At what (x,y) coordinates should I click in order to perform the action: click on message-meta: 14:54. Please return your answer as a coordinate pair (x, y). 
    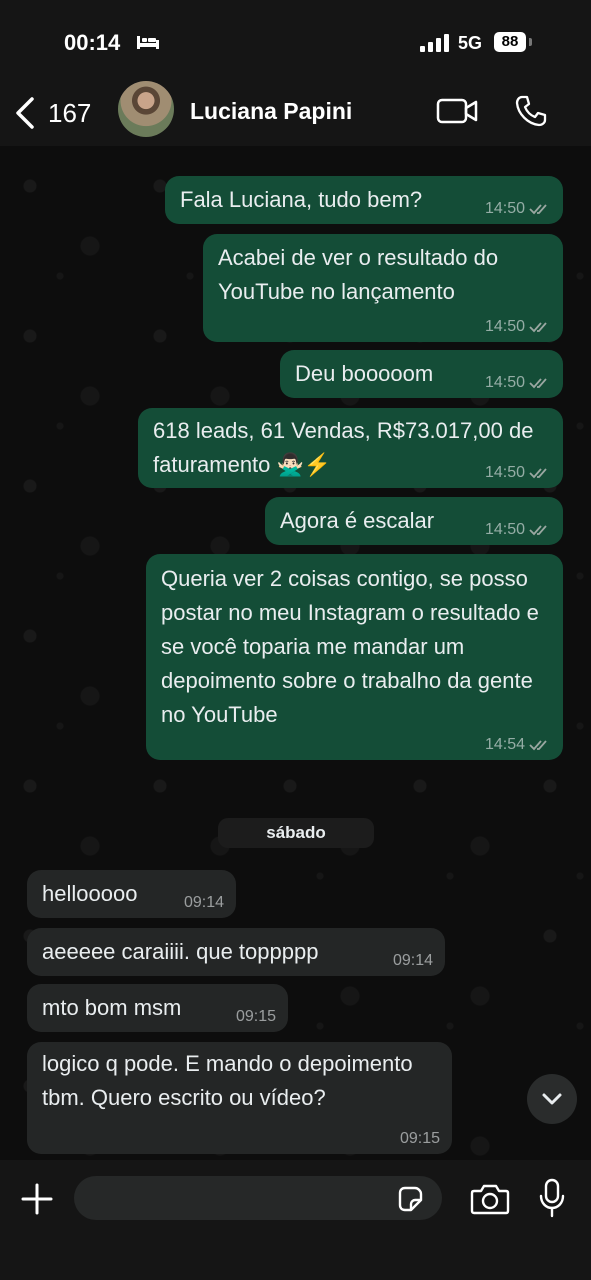
    Looking at the image, I should click on (518, 745).